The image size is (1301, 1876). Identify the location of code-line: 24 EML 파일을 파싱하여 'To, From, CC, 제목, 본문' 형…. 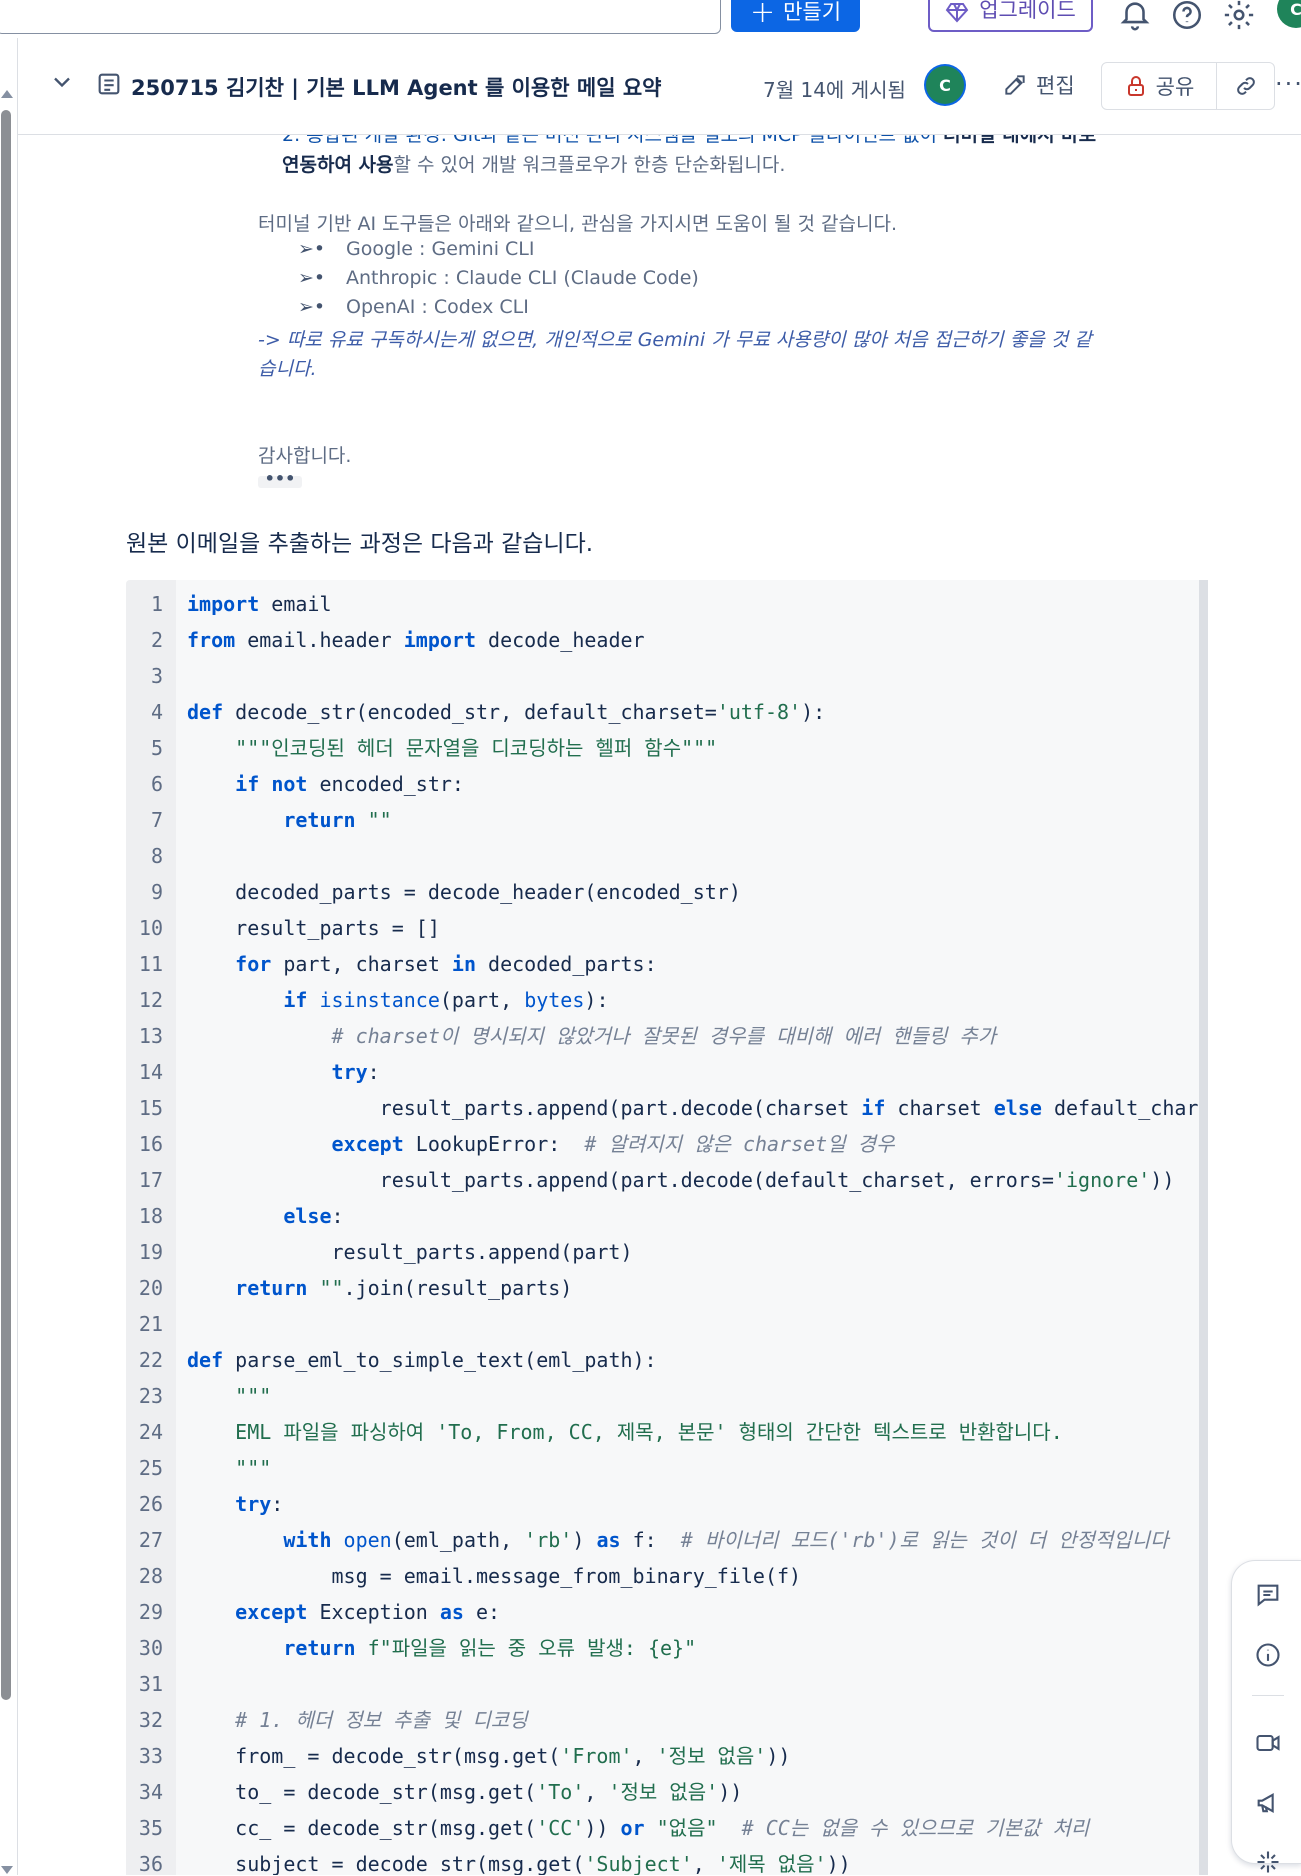
(600, 1432).